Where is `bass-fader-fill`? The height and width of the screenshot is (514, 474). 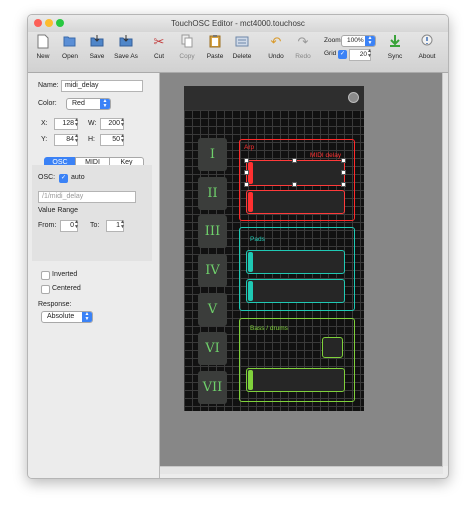 bass-fader-fill is located at coordinates (250, 380).